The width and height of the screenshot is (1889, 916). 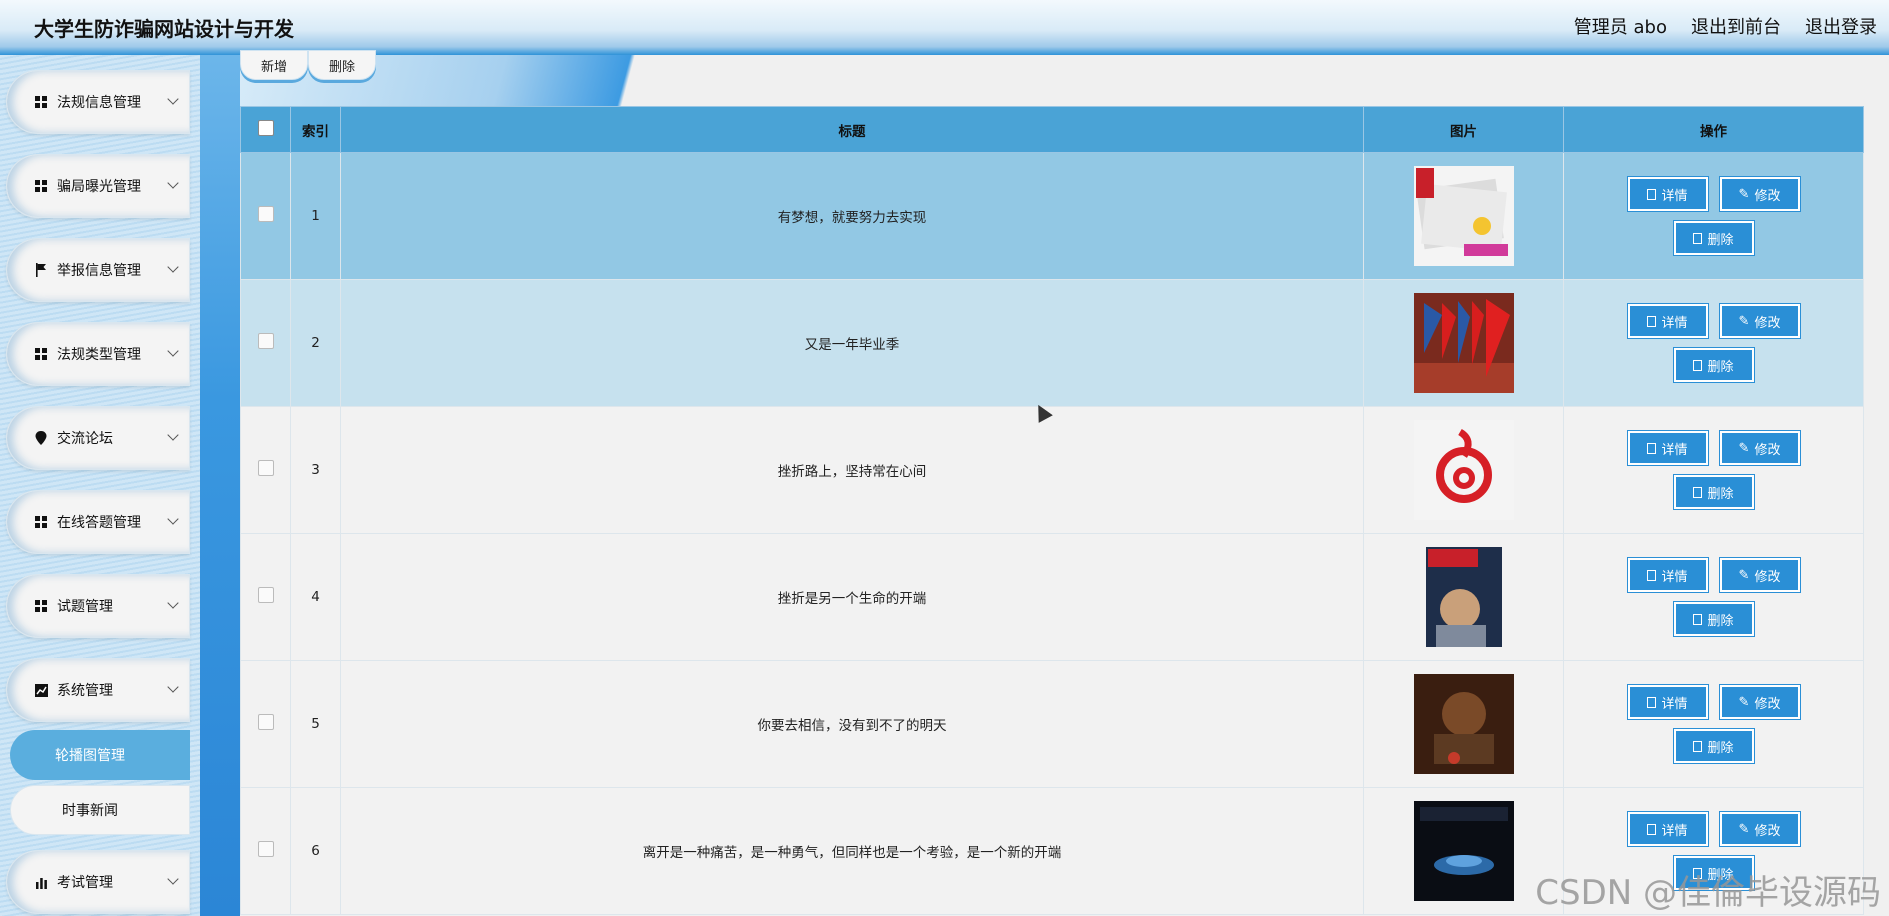 I want to click on row-title: 挫折路上，坚持常在心间, so click(x=852, y=470).